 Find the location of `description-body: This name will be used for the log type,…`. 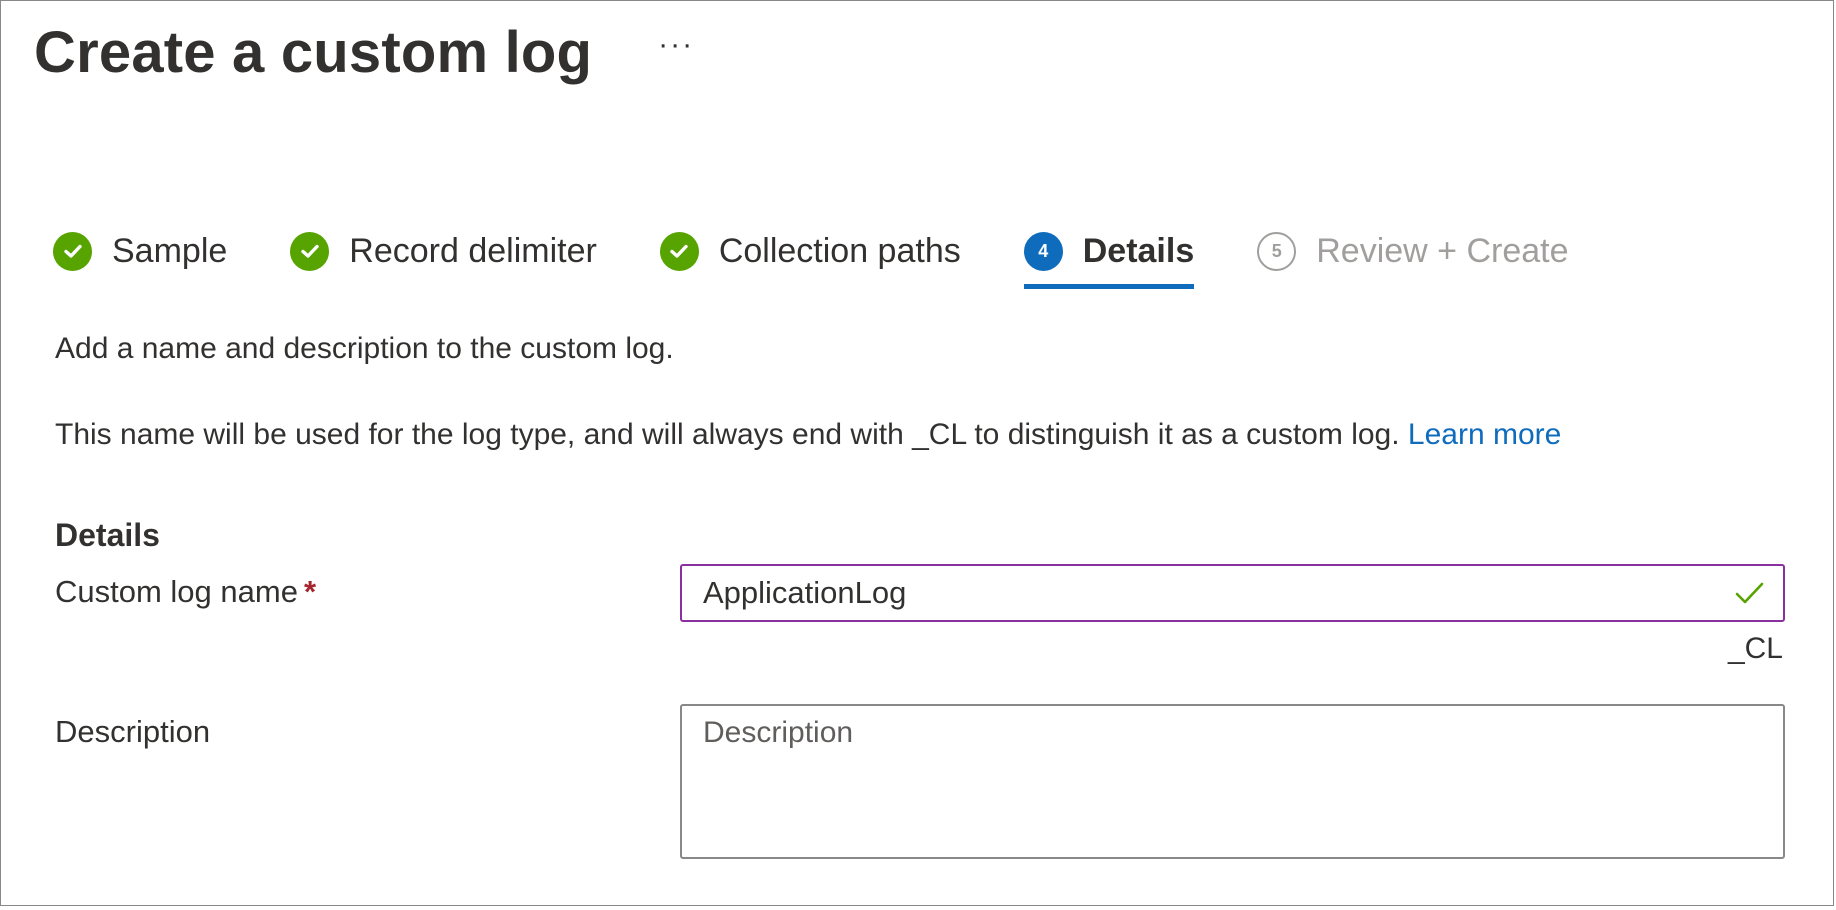

description-body: This name will be used for the log type,… is located at coordinates (727, 434).